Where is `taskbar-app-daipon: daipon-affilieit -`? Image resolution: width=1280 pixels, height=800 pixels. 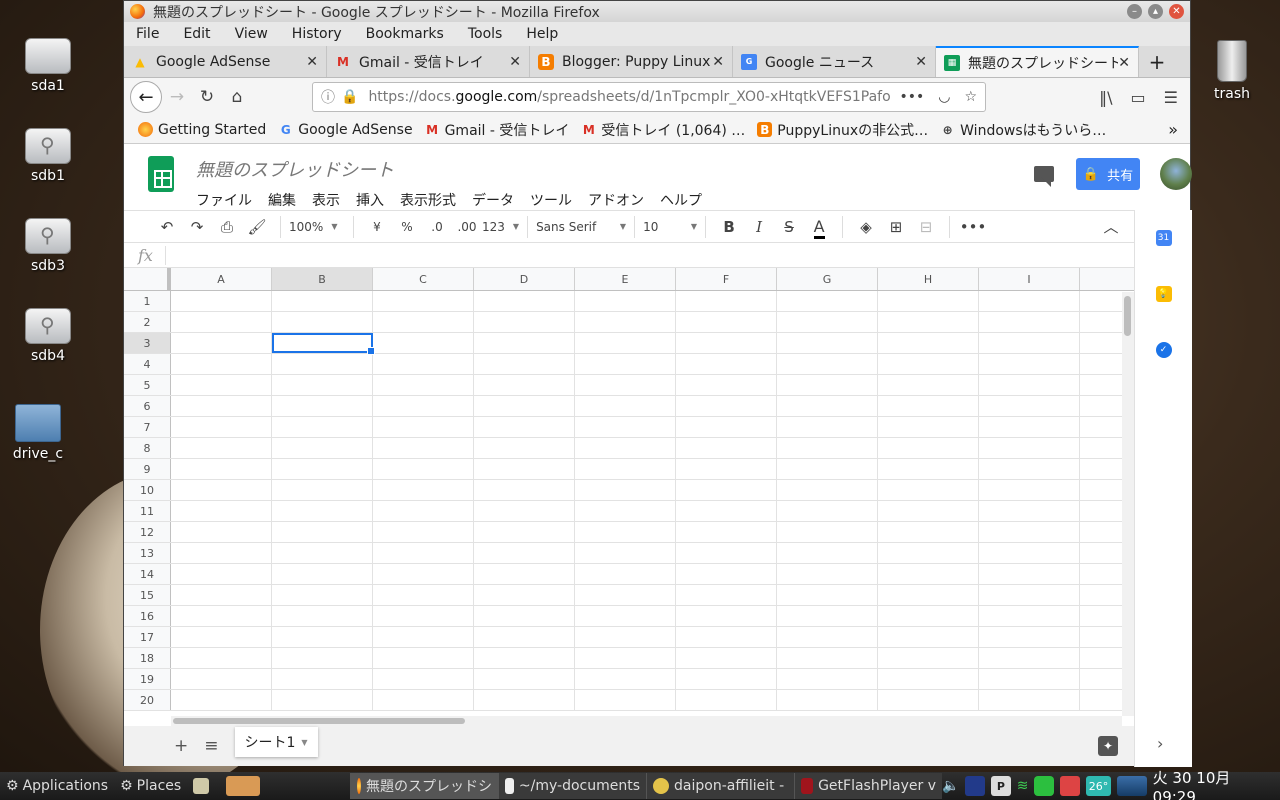 taskbar-app-daipon: daipon-affilieit - is located at coordinates (720, 786).